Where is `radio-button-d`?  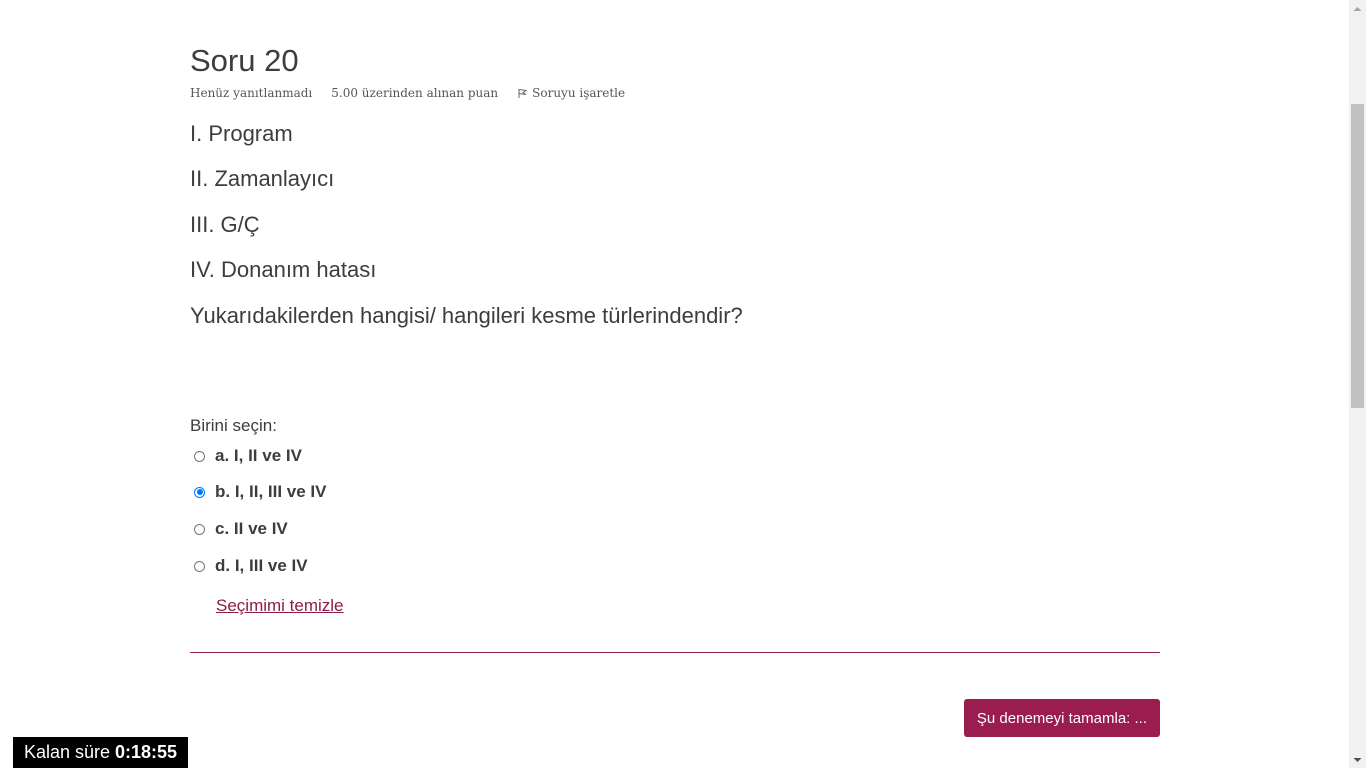 radio-button-d is located at coordinates (199, 566).